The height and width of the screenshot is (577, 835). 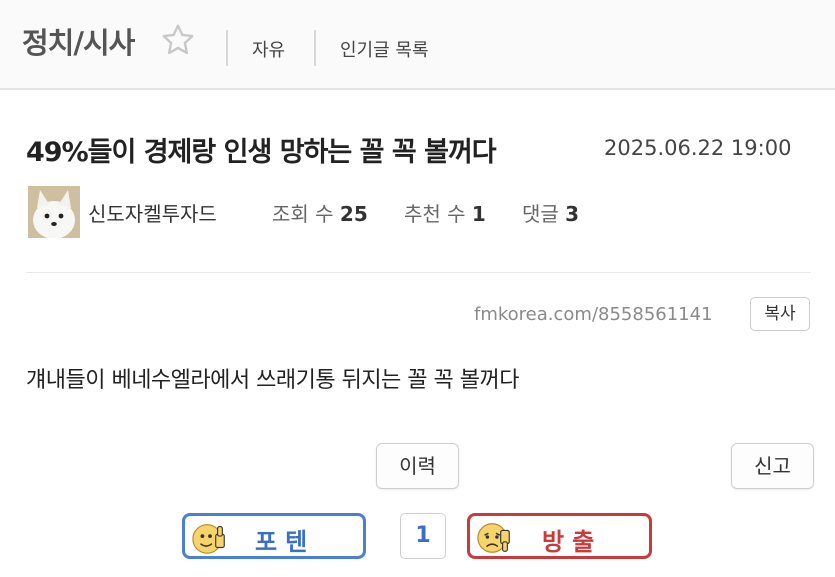 I want to click on thumbs-up-face-icon, so click(x=208, y=539).